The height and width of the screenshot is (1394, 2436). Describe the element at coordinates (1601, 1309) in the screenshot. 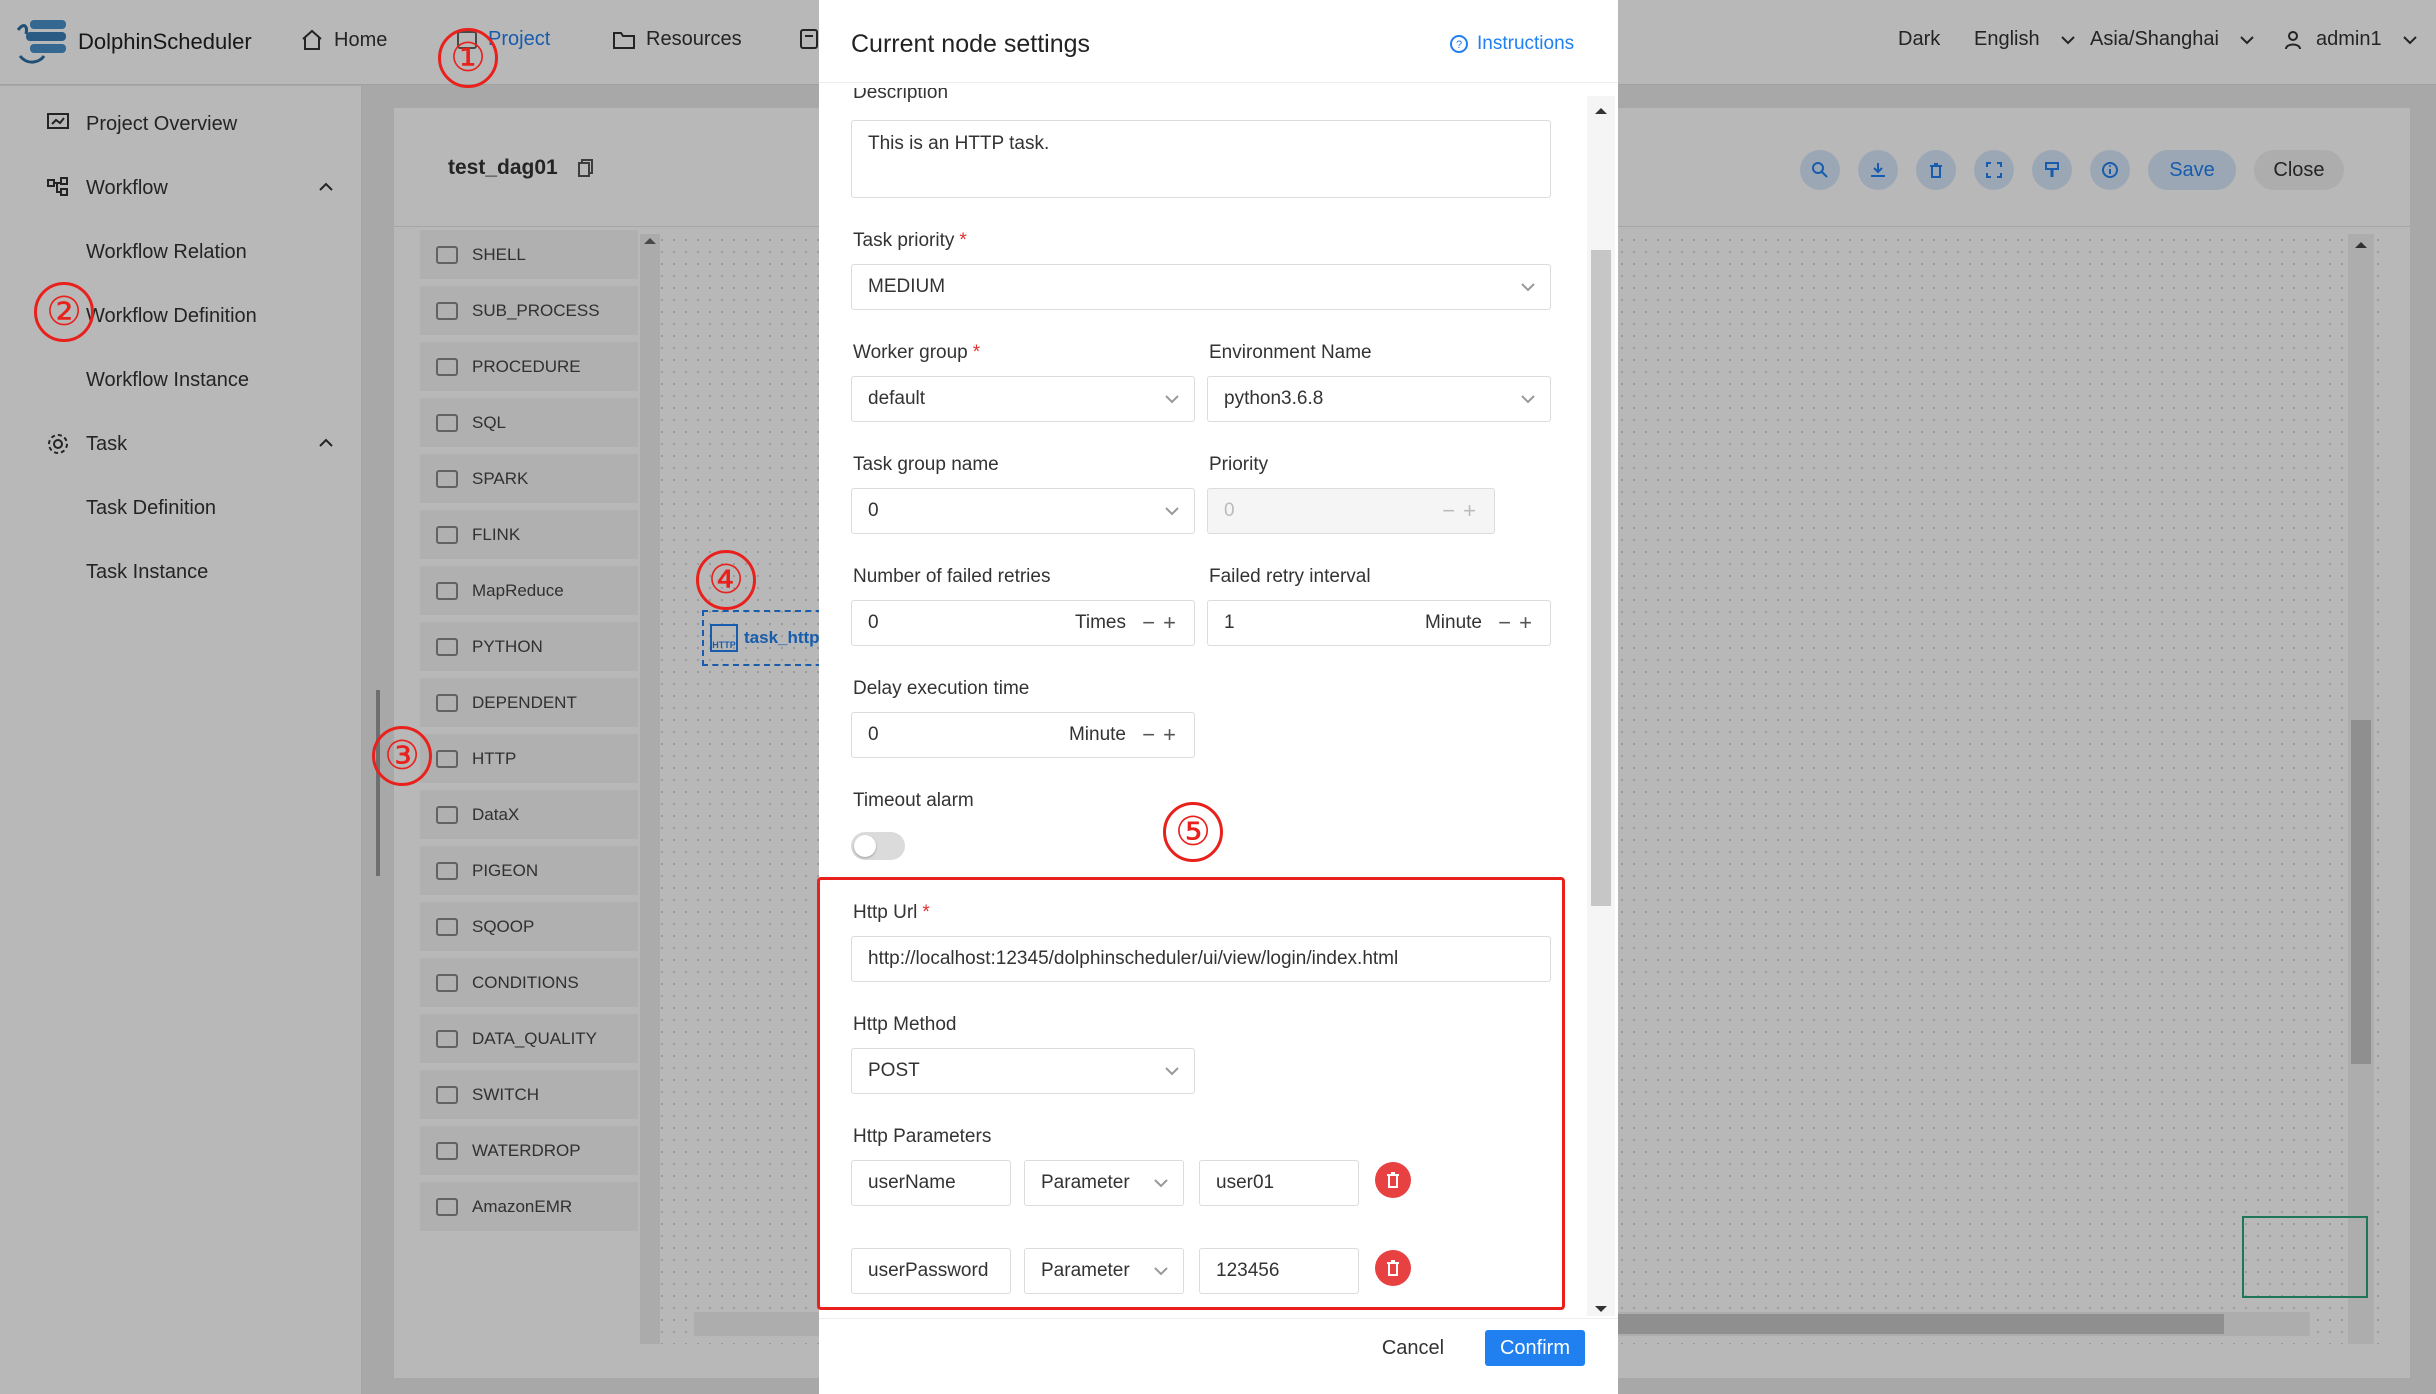

I see `scroll-down-icon` at that location.